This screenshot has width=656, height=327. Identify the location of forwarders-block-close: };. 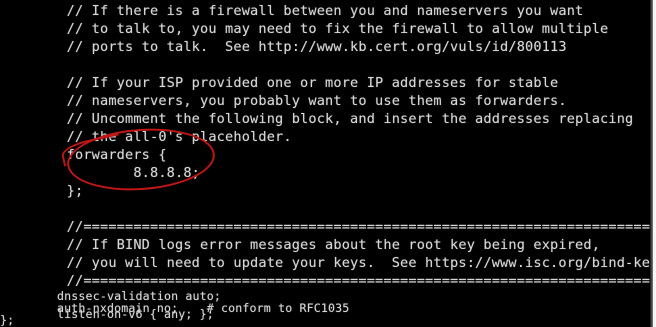
(42, 191).